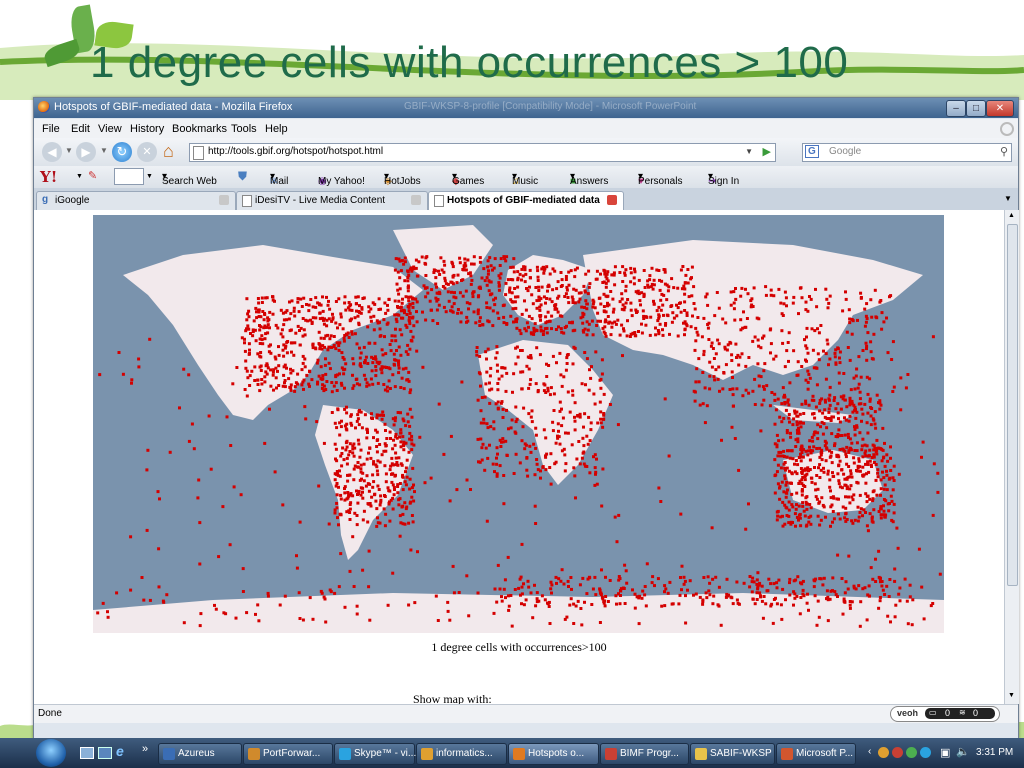 The image size is (1024, 768). What do you see at coordinates (51, 129) in the screenshot?
I see `menu-file: File` at bounding box center [51, 129].